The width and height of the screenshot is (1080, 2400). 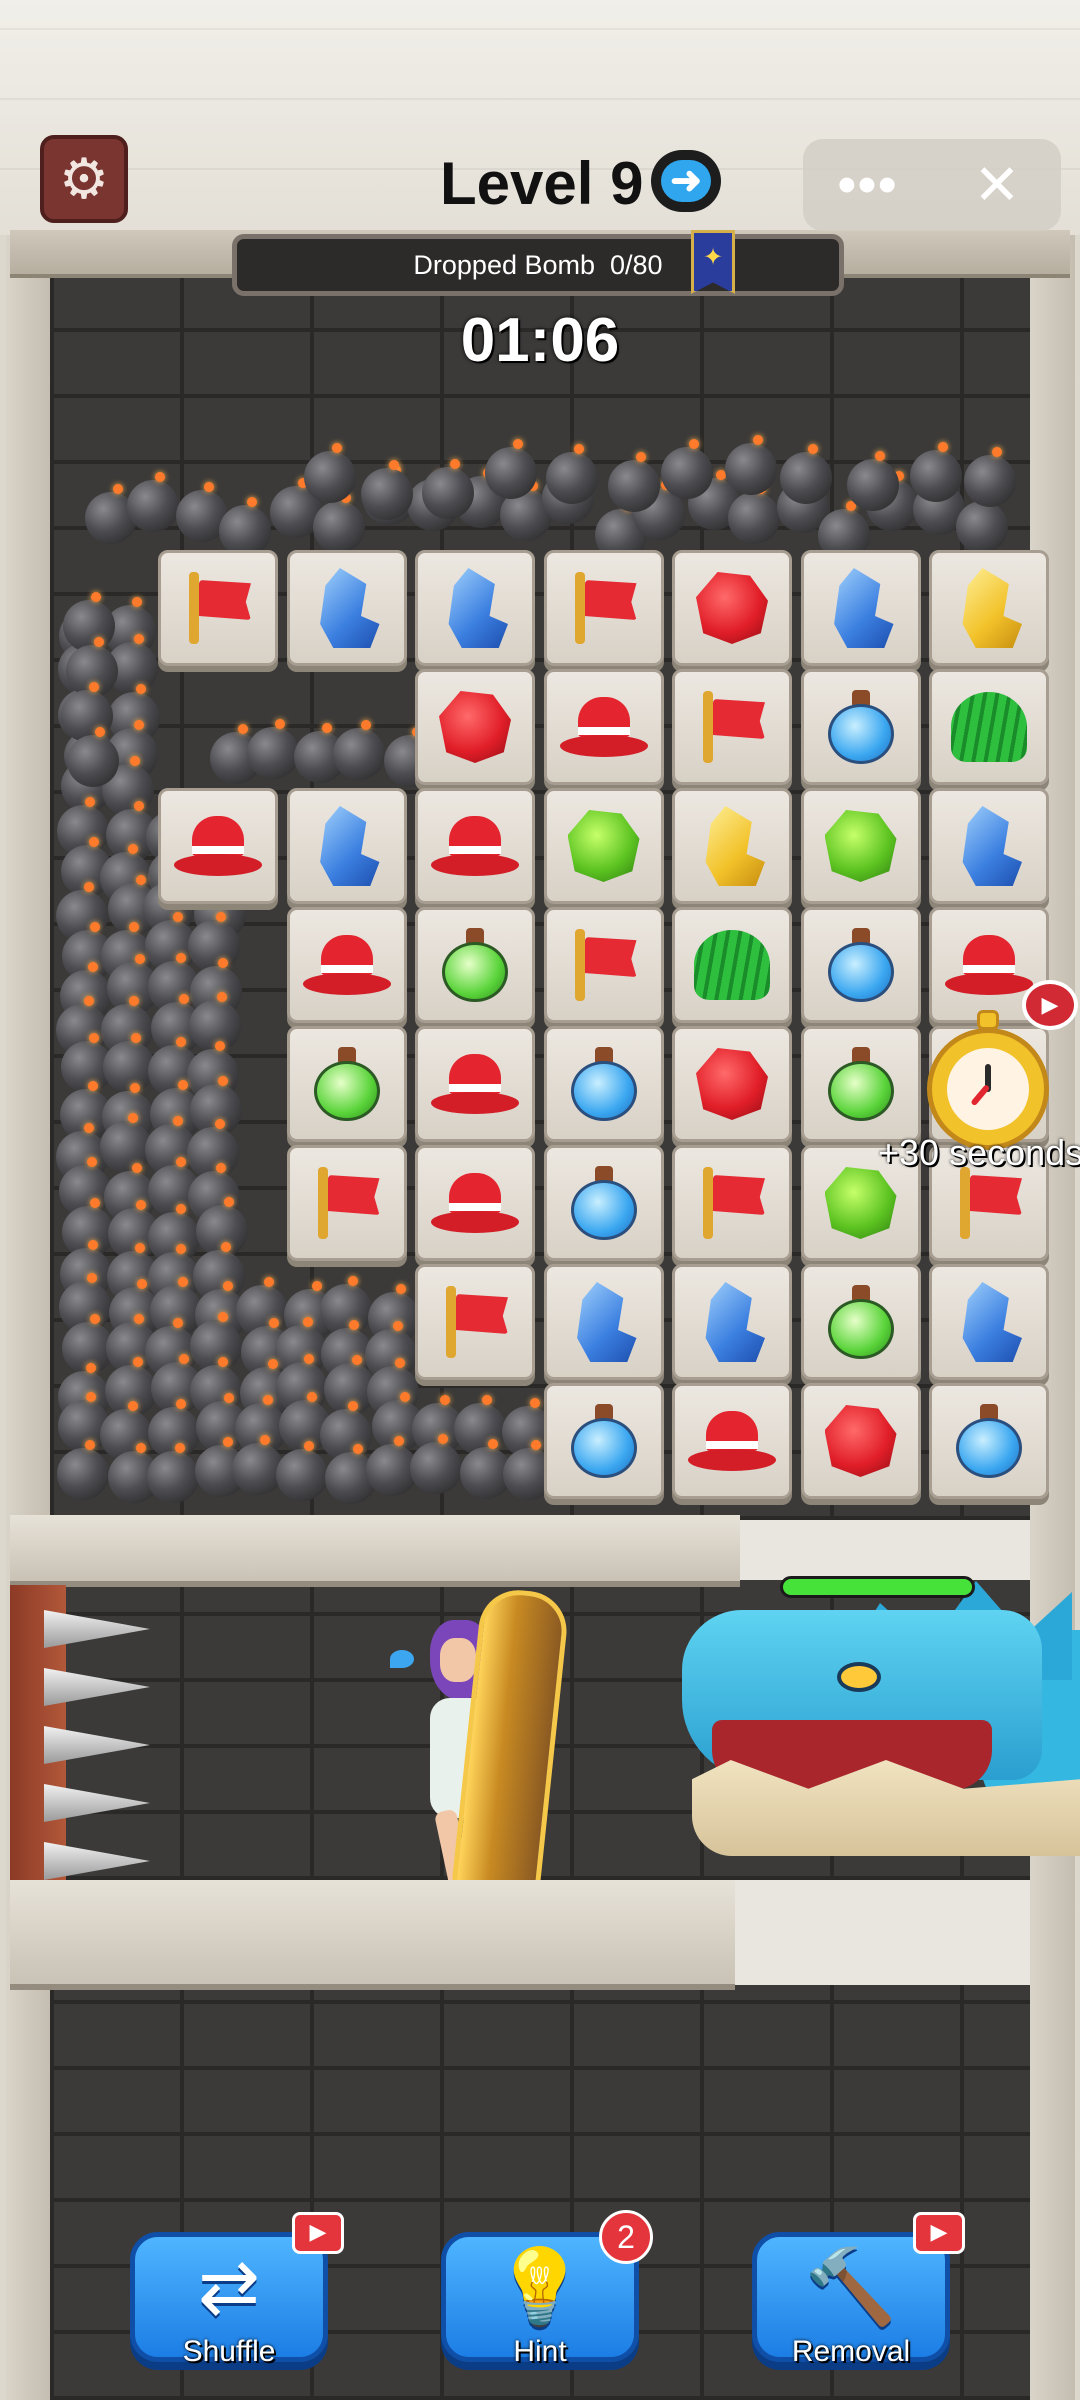 I want to click on green-shell-icon, so click(x=989, y=727).